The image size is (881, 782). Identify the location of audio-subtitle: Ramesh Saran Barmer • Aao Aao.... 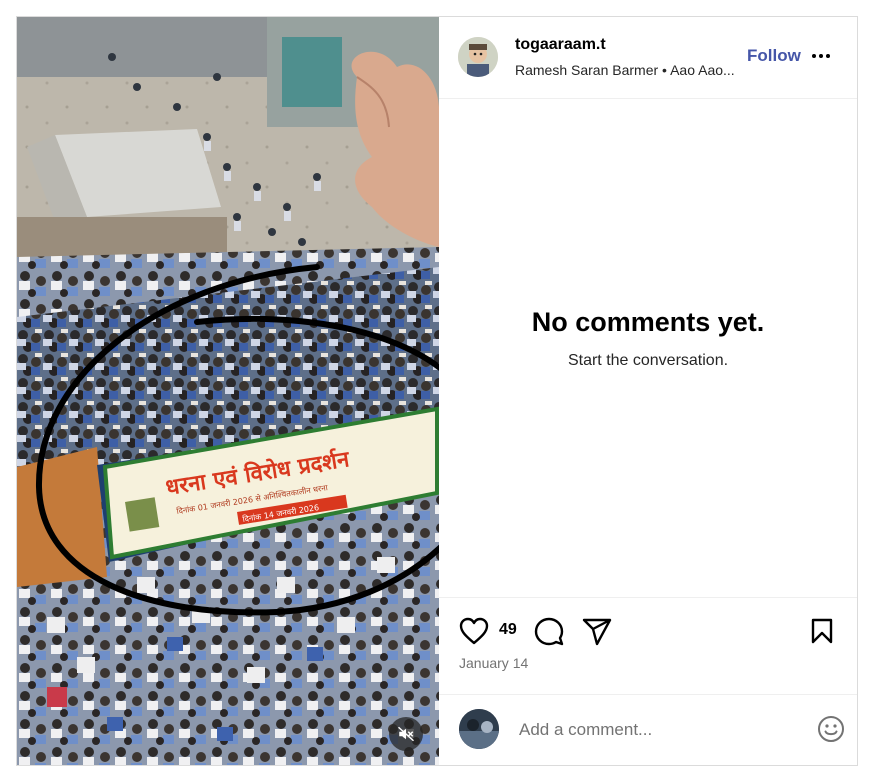
(631, 70).